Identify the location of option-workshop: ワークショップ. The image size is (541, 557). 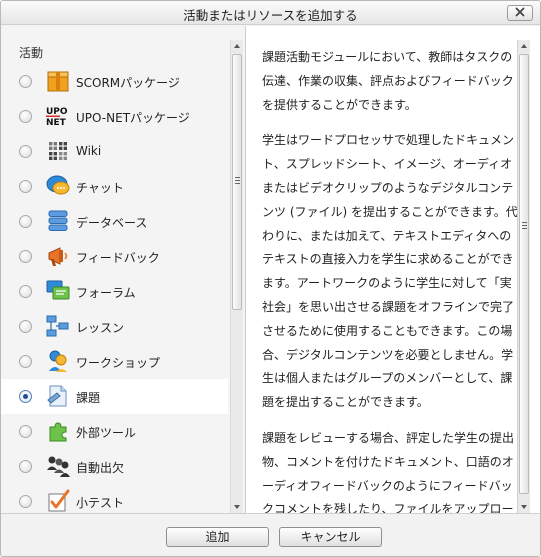
(114, 361).